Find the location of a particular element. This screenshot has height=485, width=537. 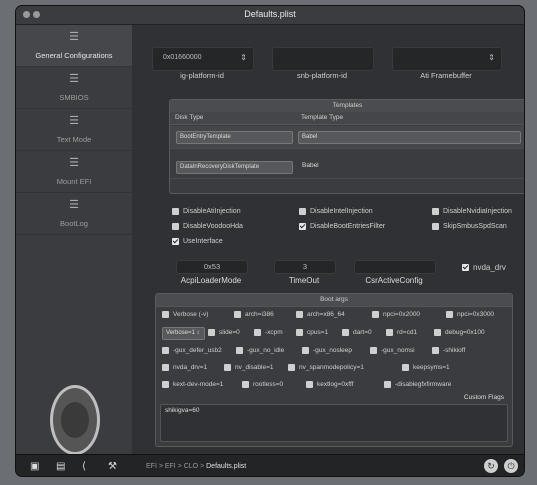

boot-arg-checkbox: slide=0 is located at coordinates (224, 333).